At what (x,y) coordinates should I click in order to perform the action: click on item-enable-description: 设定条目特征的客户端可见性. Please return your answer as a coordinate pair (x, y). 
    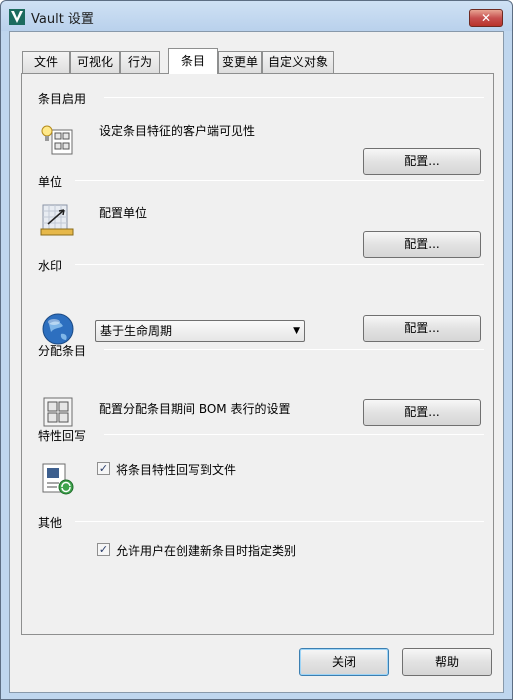
    Looking at the image, I should click on (177, 131).